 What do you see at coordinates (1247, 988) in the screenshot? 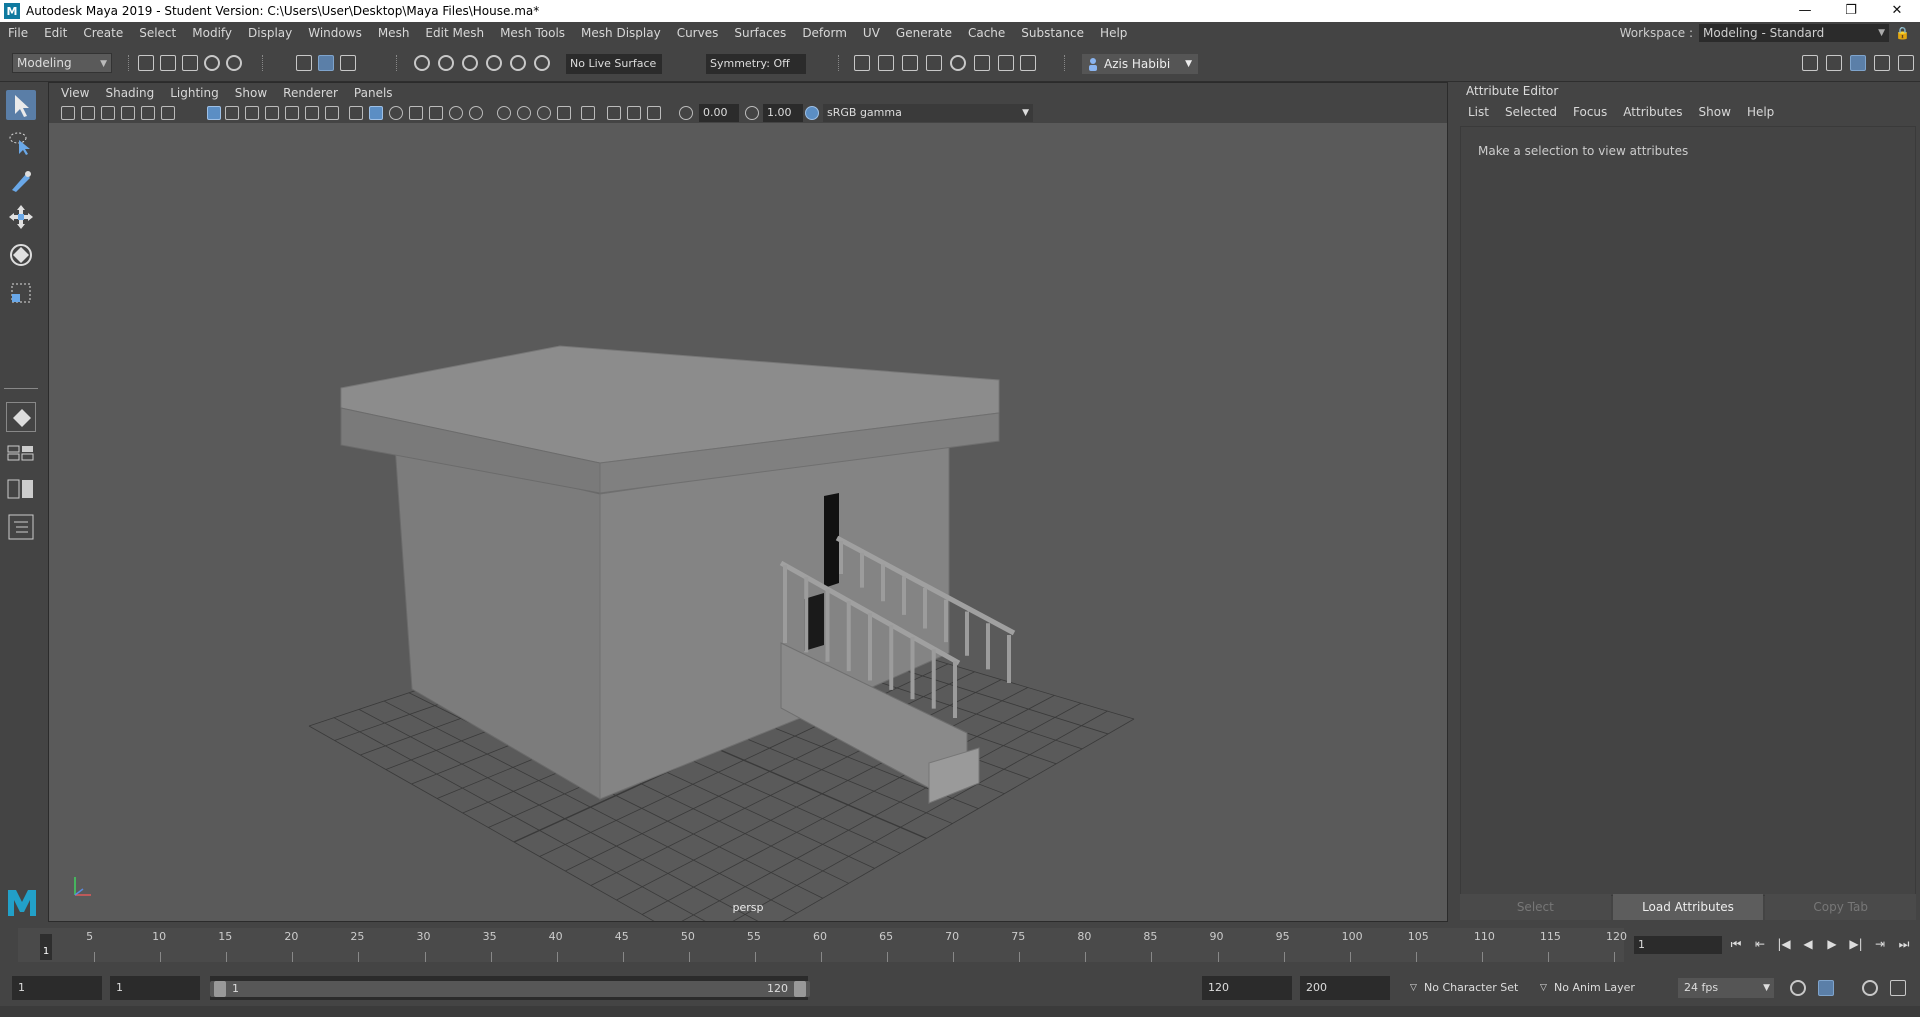
I see `playback-end-field: 120` at bounding box center [1247, 988].